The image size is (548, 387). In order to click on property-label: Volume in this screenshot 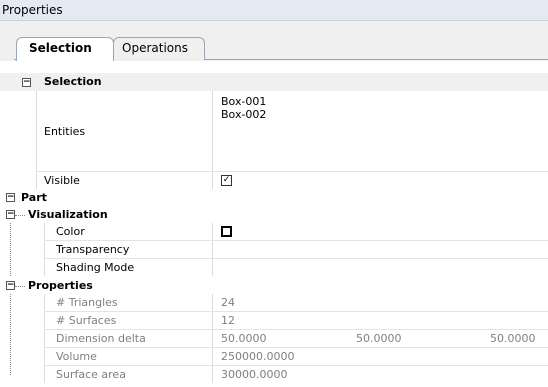, I will do `click(76, 356)`.